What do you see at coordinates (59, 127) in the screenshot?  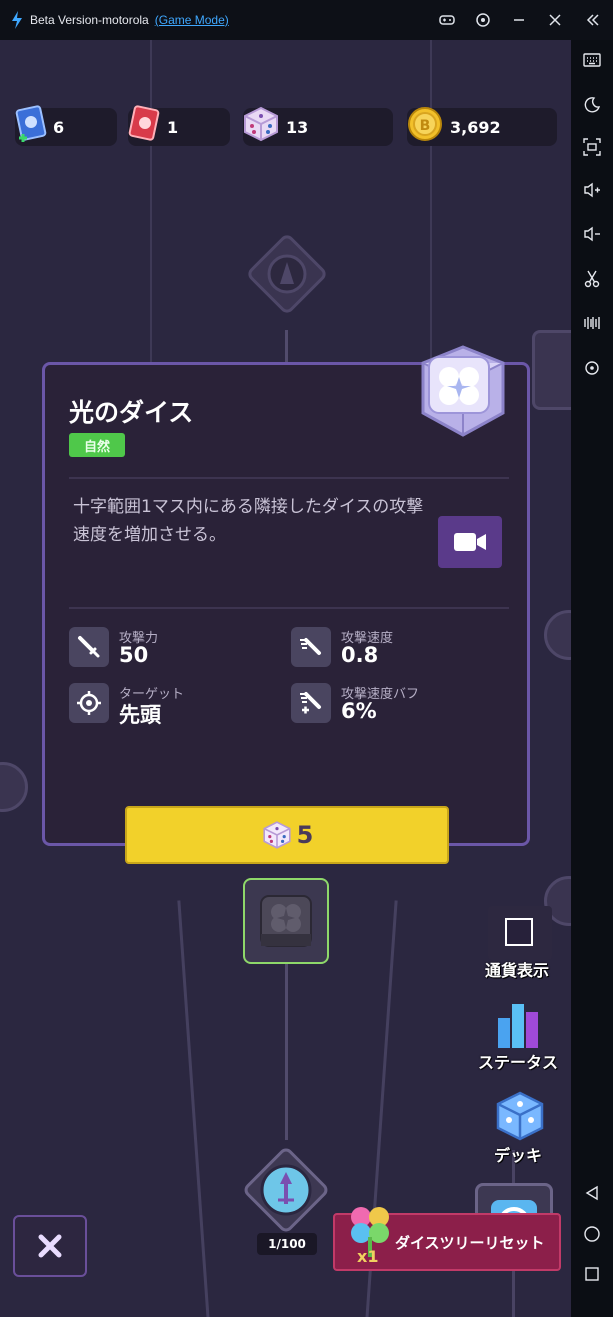 I see `blue-card-count: 6` at bounding box center [59, 127].